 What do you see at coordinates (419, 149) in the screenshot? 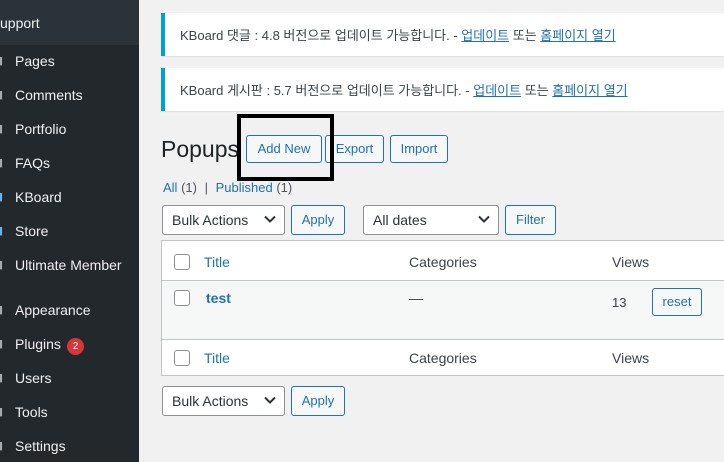
I see `import-button: Import` at bounding box center [419, 149].